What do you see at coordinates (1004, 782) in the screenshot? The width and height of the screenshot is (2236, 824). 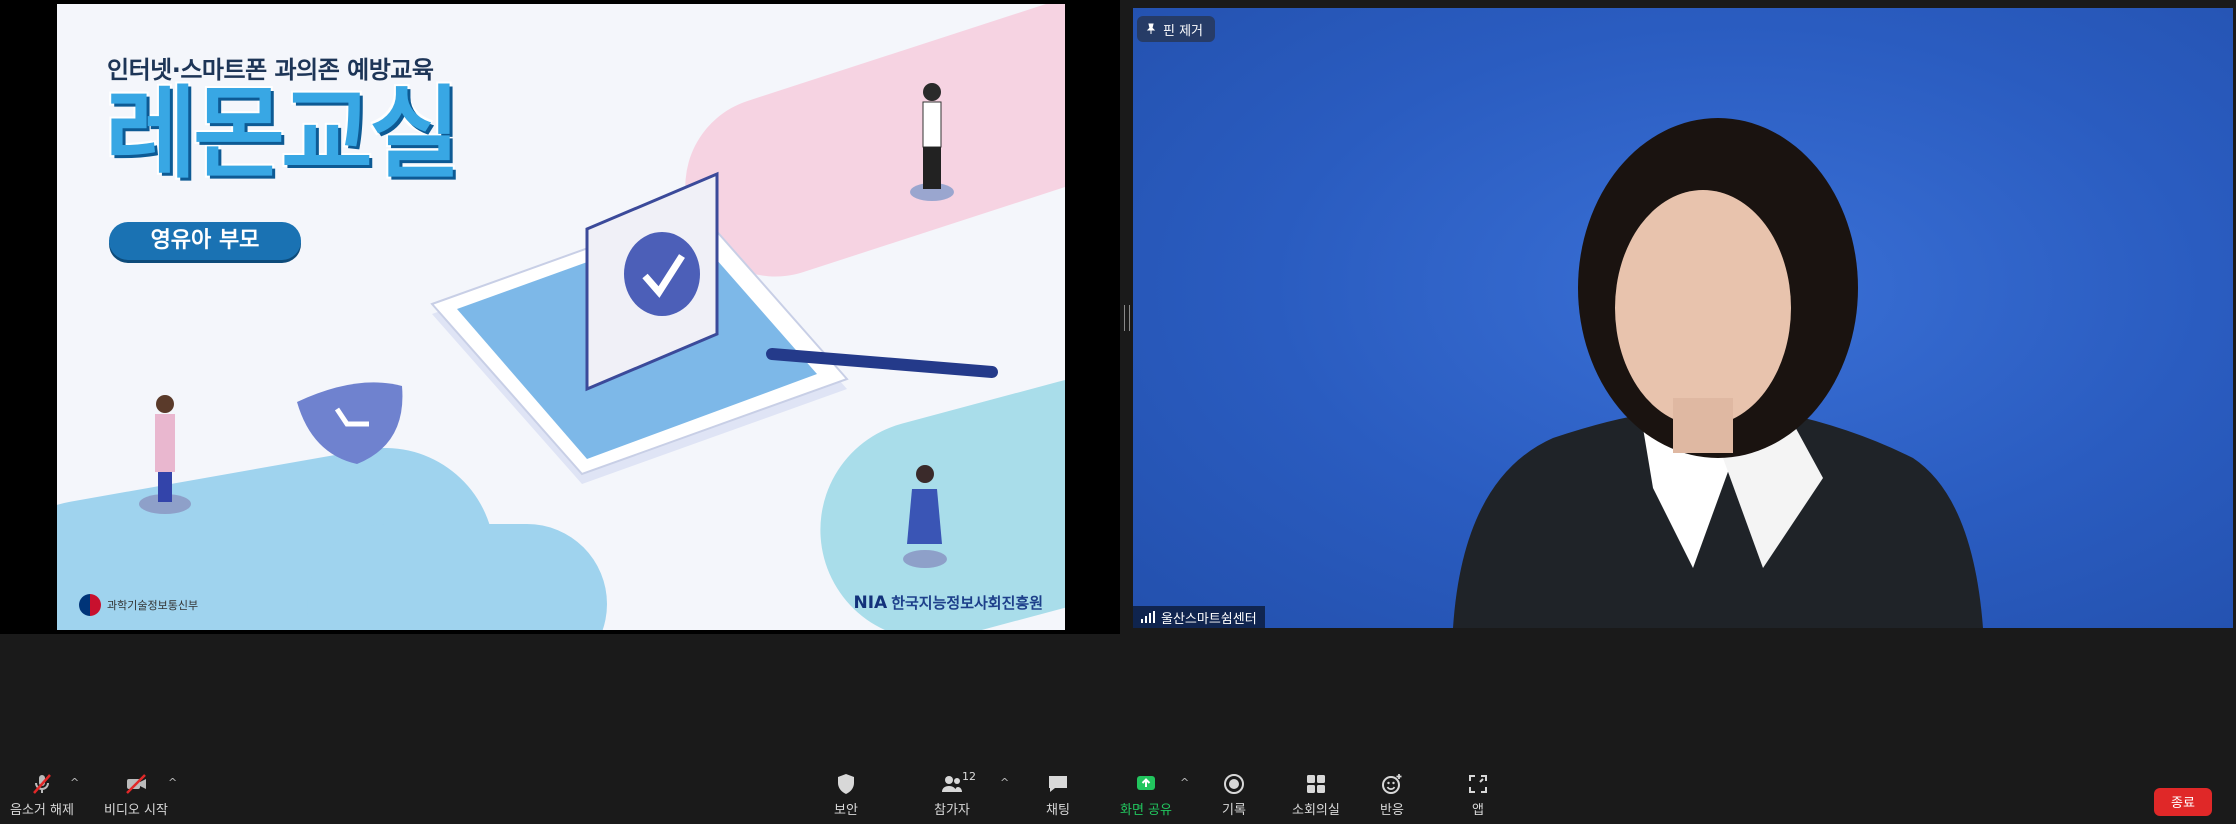 I see `participants-options-caret: ^` at bounding box center [1004, 782].